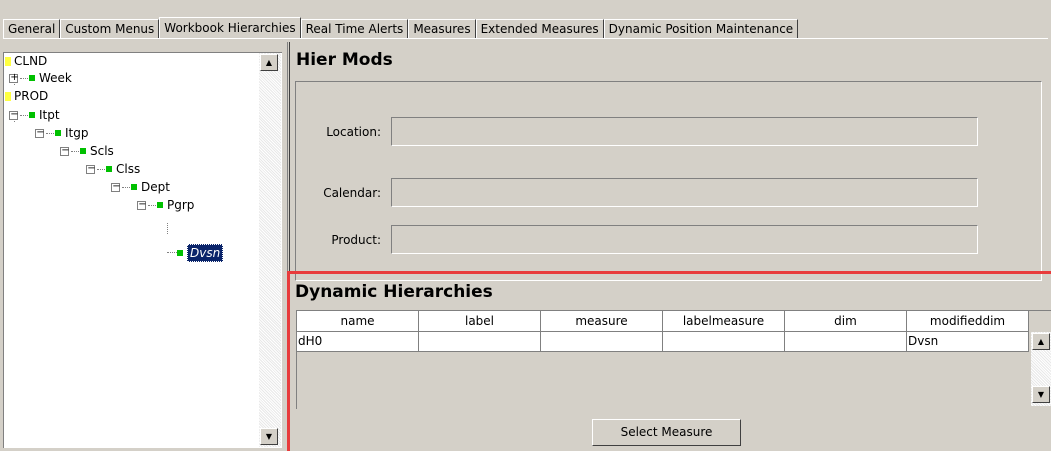 The image size is (1051, 451). Describe the element at coordinates (968, 321) in the screenshot. I see `column-header-modifieddim: modifieddim` at that location.